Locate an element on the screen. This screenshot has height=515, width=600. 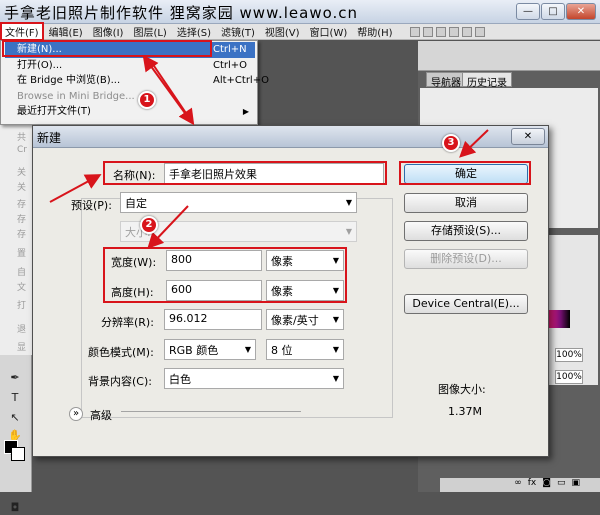
menu-item-partial: 显 is located at coordinates (22, 348).